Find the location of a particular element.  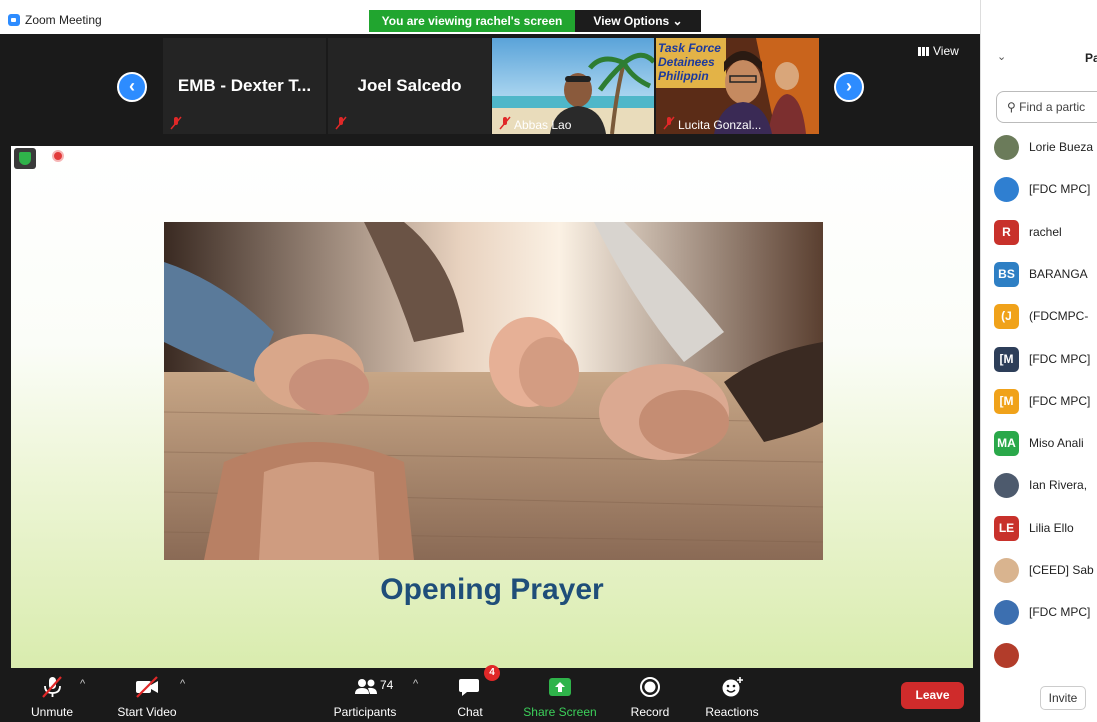

participant-list-item: Lorie Bueza is located at coordinates (1043, 147).